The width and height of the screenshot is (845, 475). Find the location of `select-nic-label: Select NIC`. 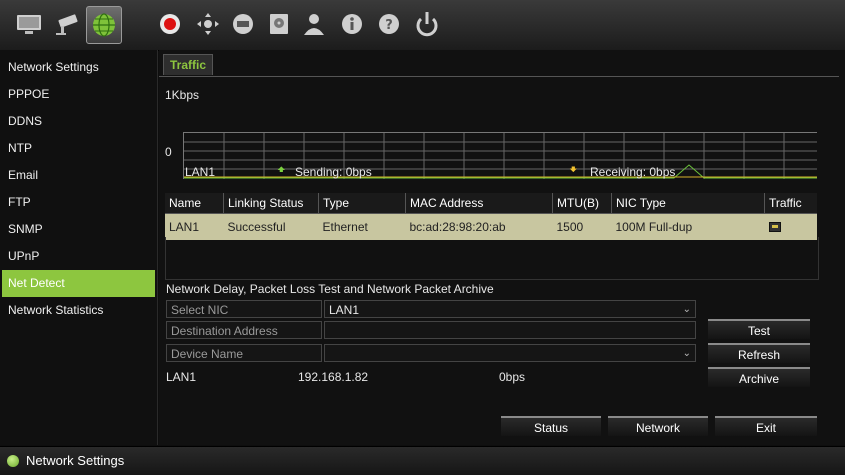

select-nic-label: Select NIC is located at coordinates (244, 309).